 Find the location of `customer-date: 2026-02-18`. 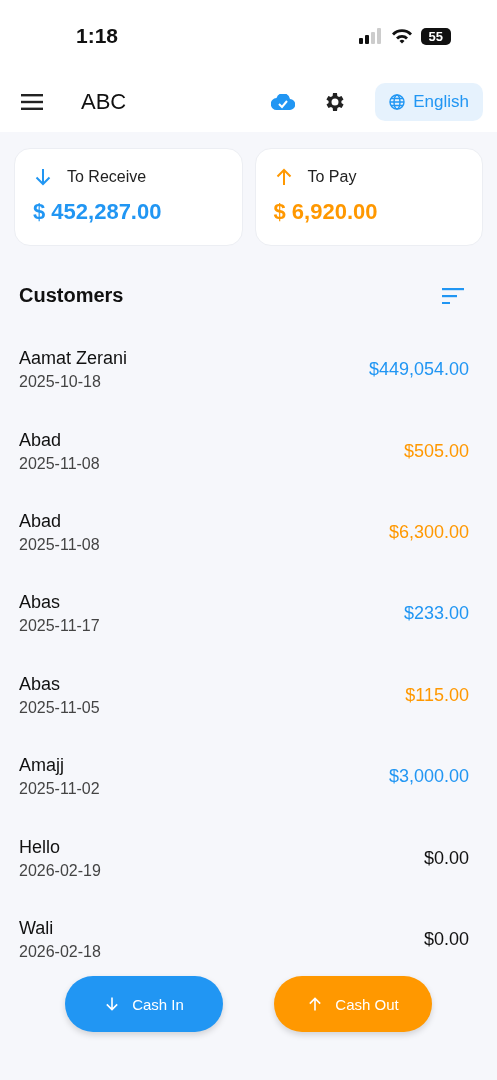

customer-date: 2026-02-18 is located at coordinates (60, 951).